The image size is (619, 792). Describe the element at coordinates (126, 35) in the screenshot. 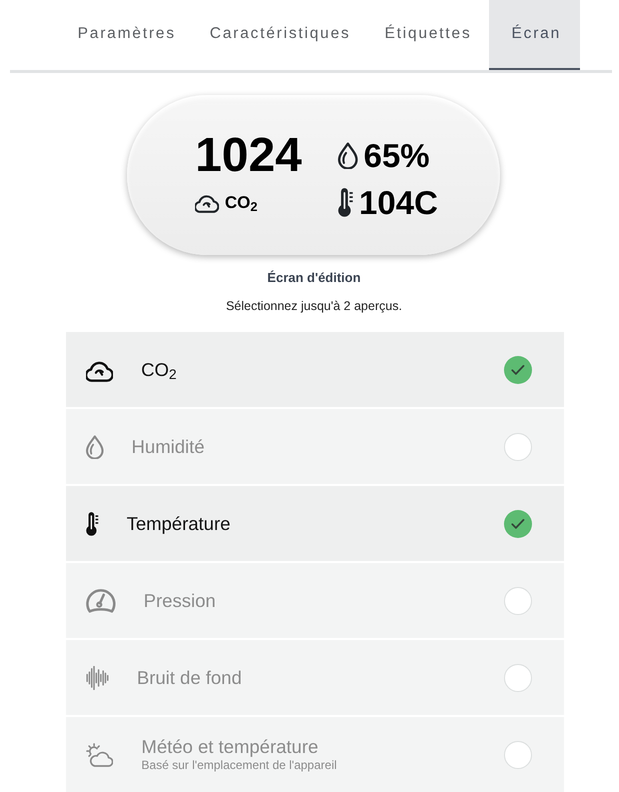

I see `tab: Paramètres` at that location.